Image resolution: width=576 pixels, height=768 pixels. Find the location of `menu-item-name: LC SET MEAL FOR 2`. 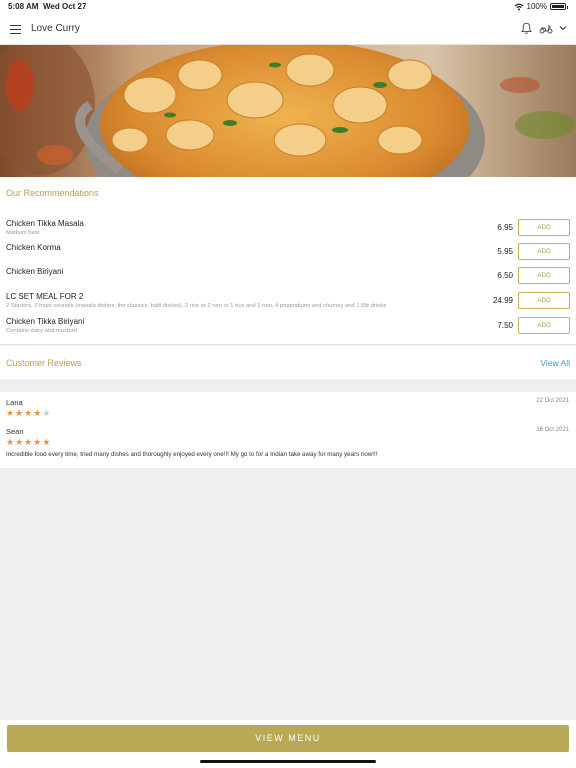

menu-item-name: LC SET MEAL FOR 2 is located at coordinates (45, 296).